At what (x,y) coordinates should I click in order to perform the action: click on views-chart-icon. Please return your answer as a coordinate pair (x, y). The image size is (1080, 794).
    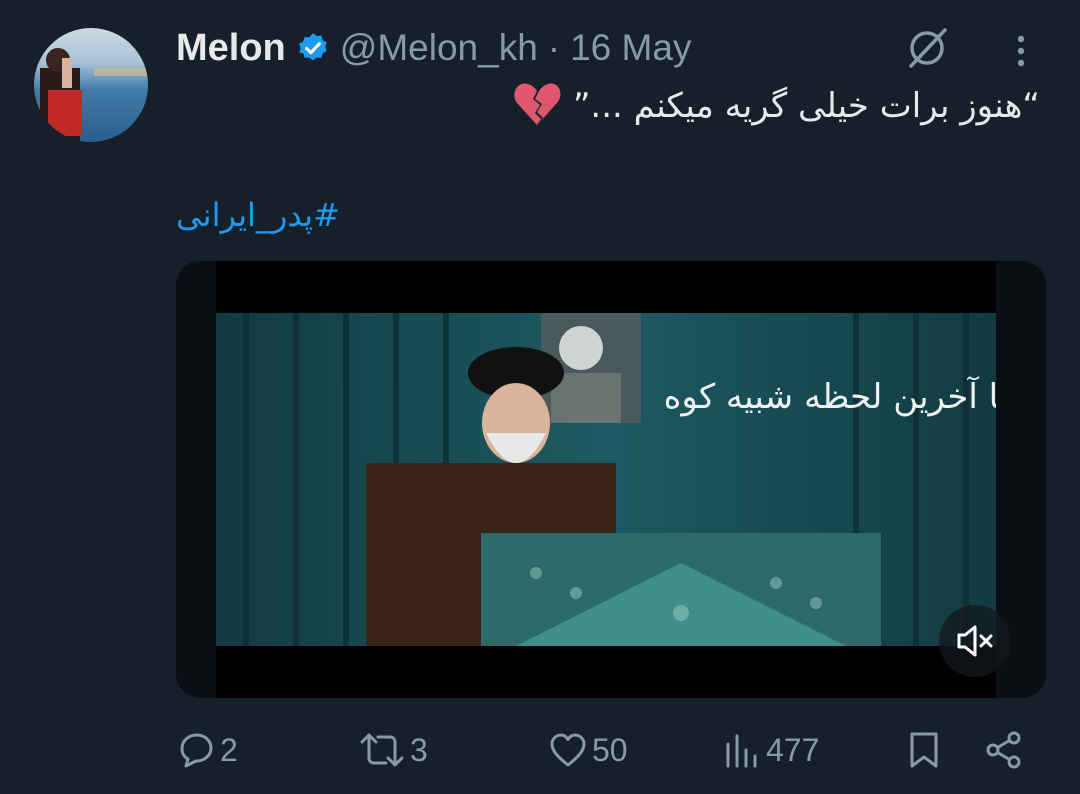
    Looking at the image, I should click on (741, 751).